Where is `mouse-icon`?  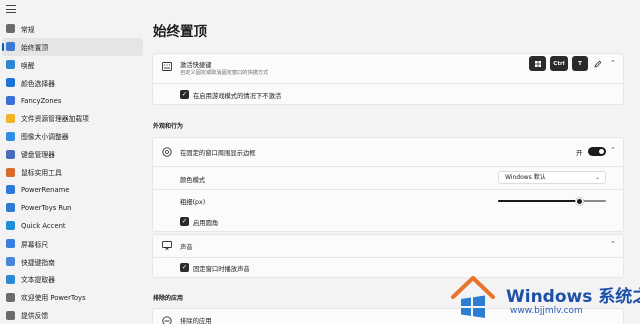
mouse-icon is located at coordinates (10, 172).